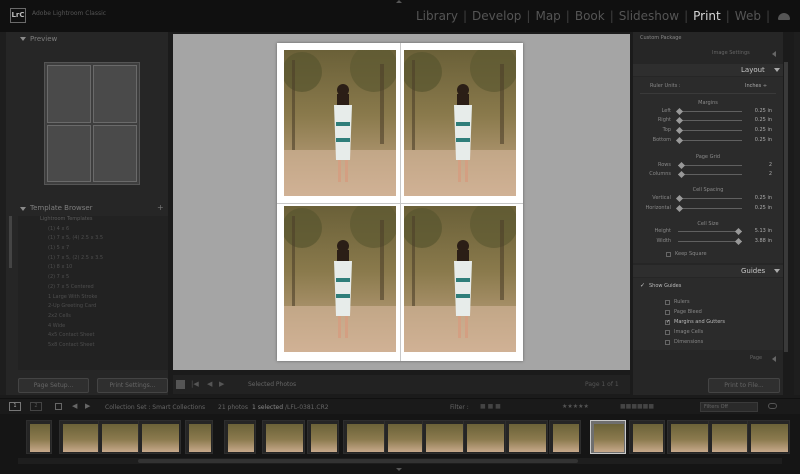 The image size is (800, 474). Describe the element at coordinates (400, 461) in the screenshot. I see `filmstrip-scrollbar` at that location.